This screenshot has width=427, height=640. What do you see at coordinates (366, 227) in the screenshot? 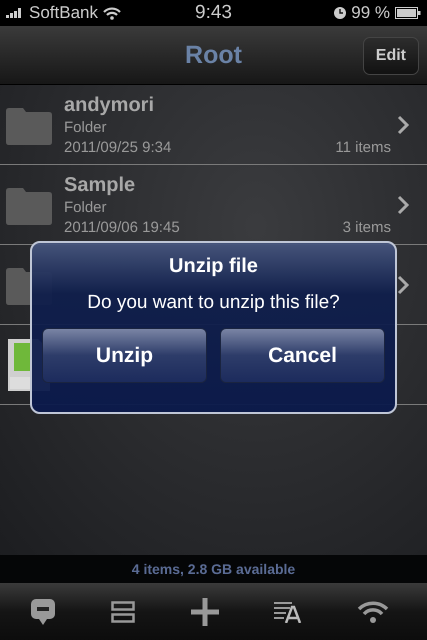
I see `item-count: 3 items` at bounding box center [366, 227].